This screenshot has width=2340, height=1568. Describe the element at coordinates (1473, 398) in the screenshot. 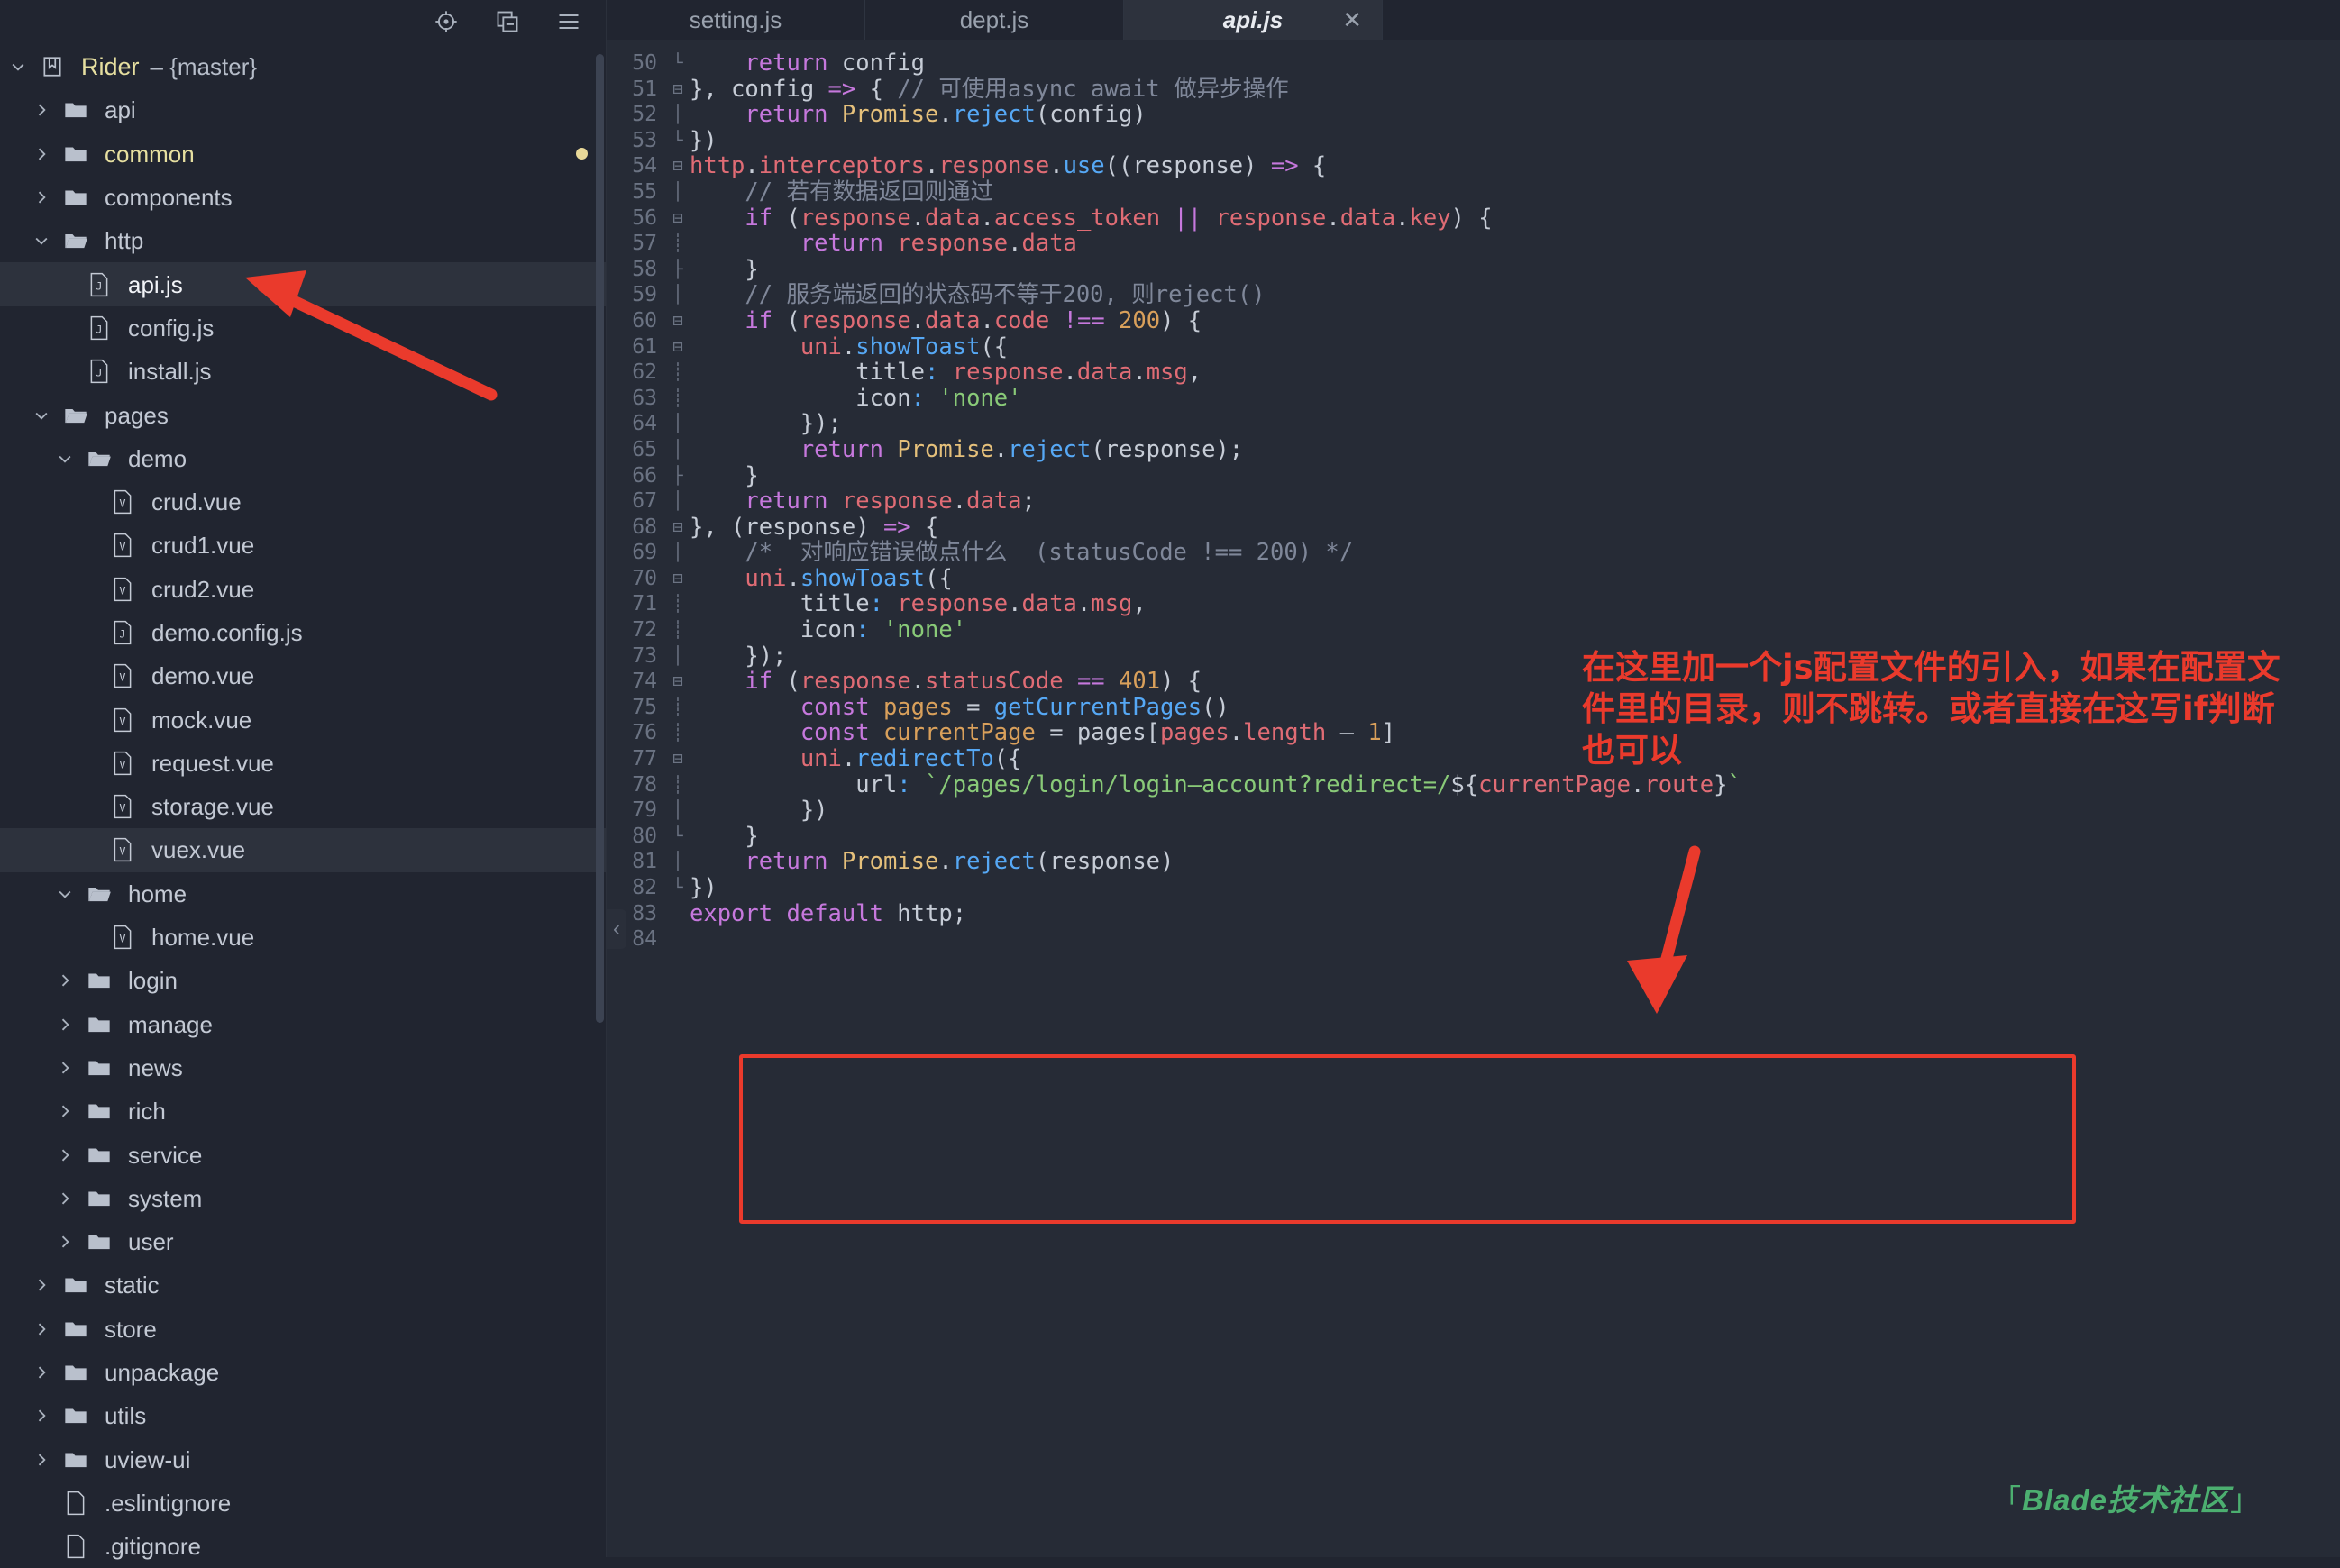

I see `code-line: 63 ┊ icon: 'none'` at that location.